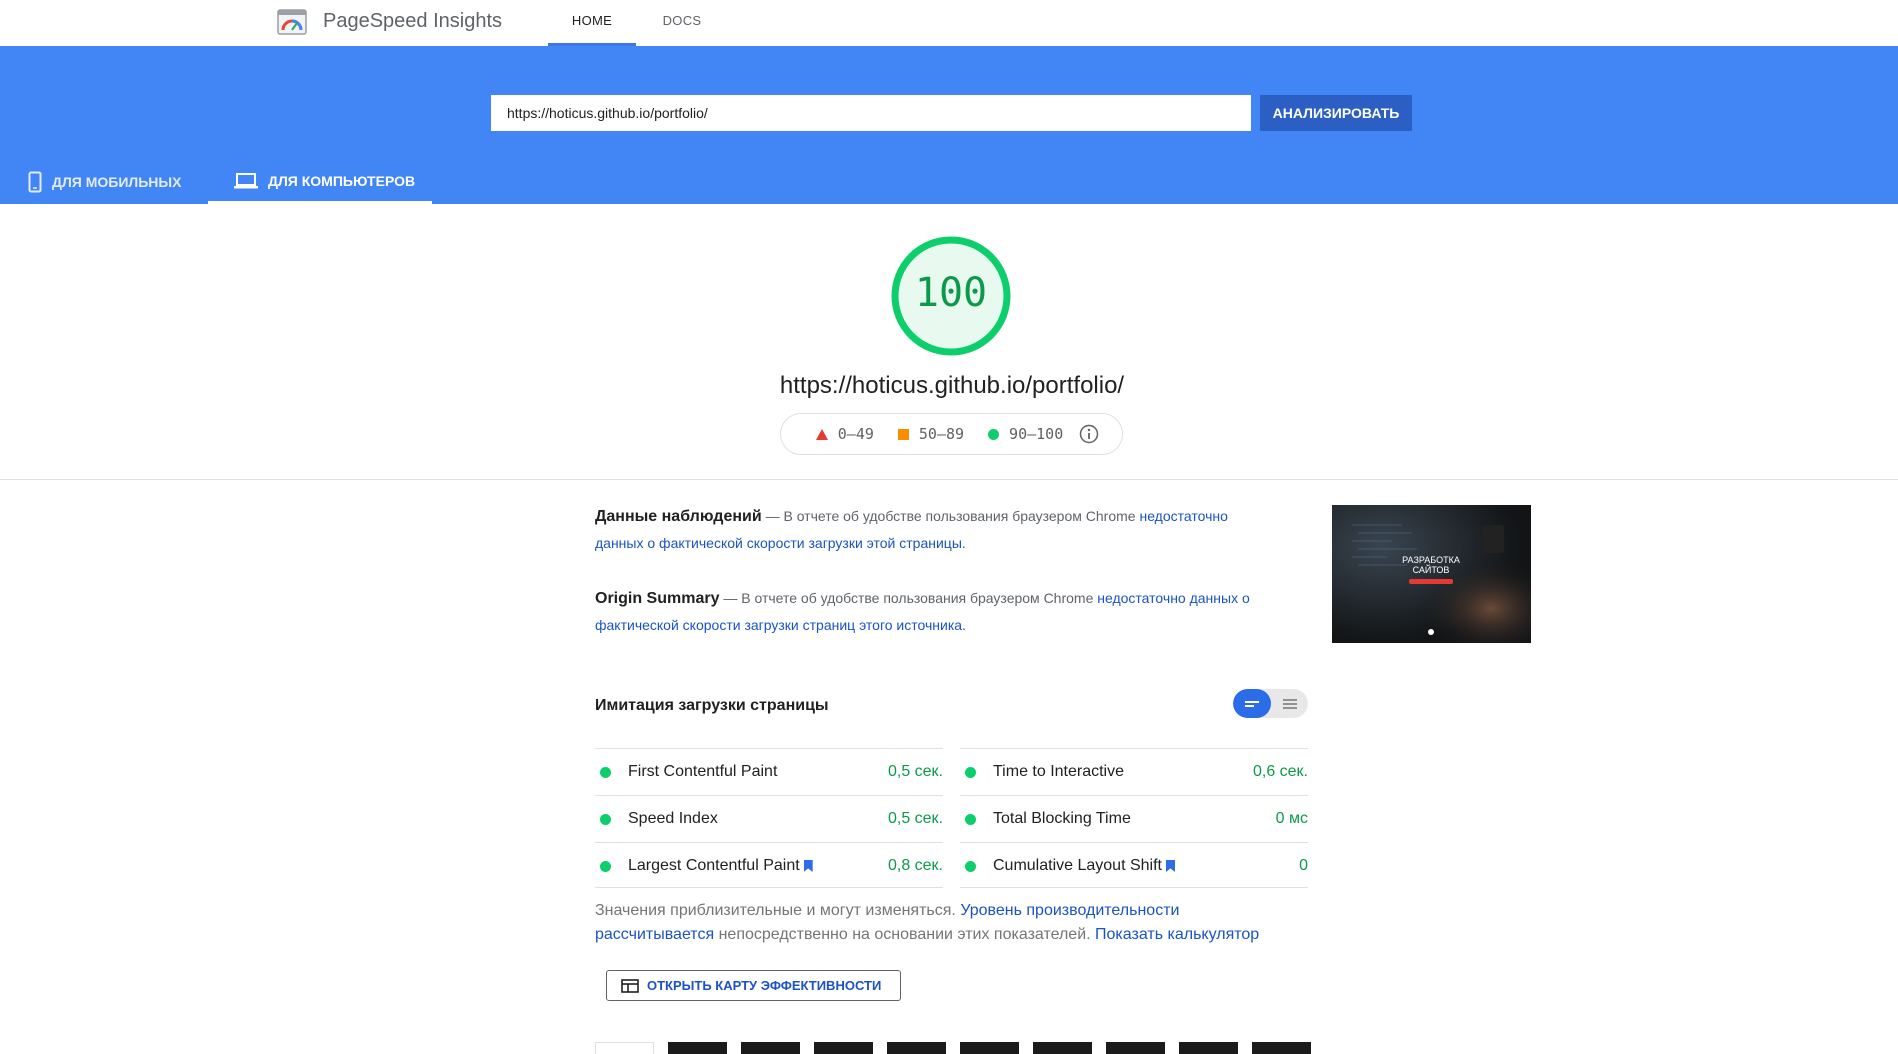 This screenshot has height=1054, width=1898. What do you see at coordinates (1289, 703) in the screenshot?
I see `expanded-view-icon` at bounding box center [1289, 703].